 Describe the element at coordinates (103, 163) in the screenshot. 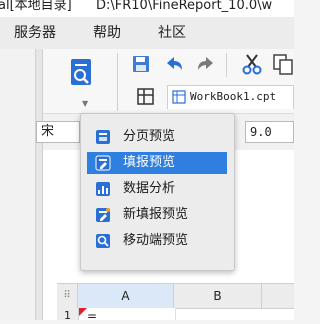

I see `fill-preview-icon` at that location.